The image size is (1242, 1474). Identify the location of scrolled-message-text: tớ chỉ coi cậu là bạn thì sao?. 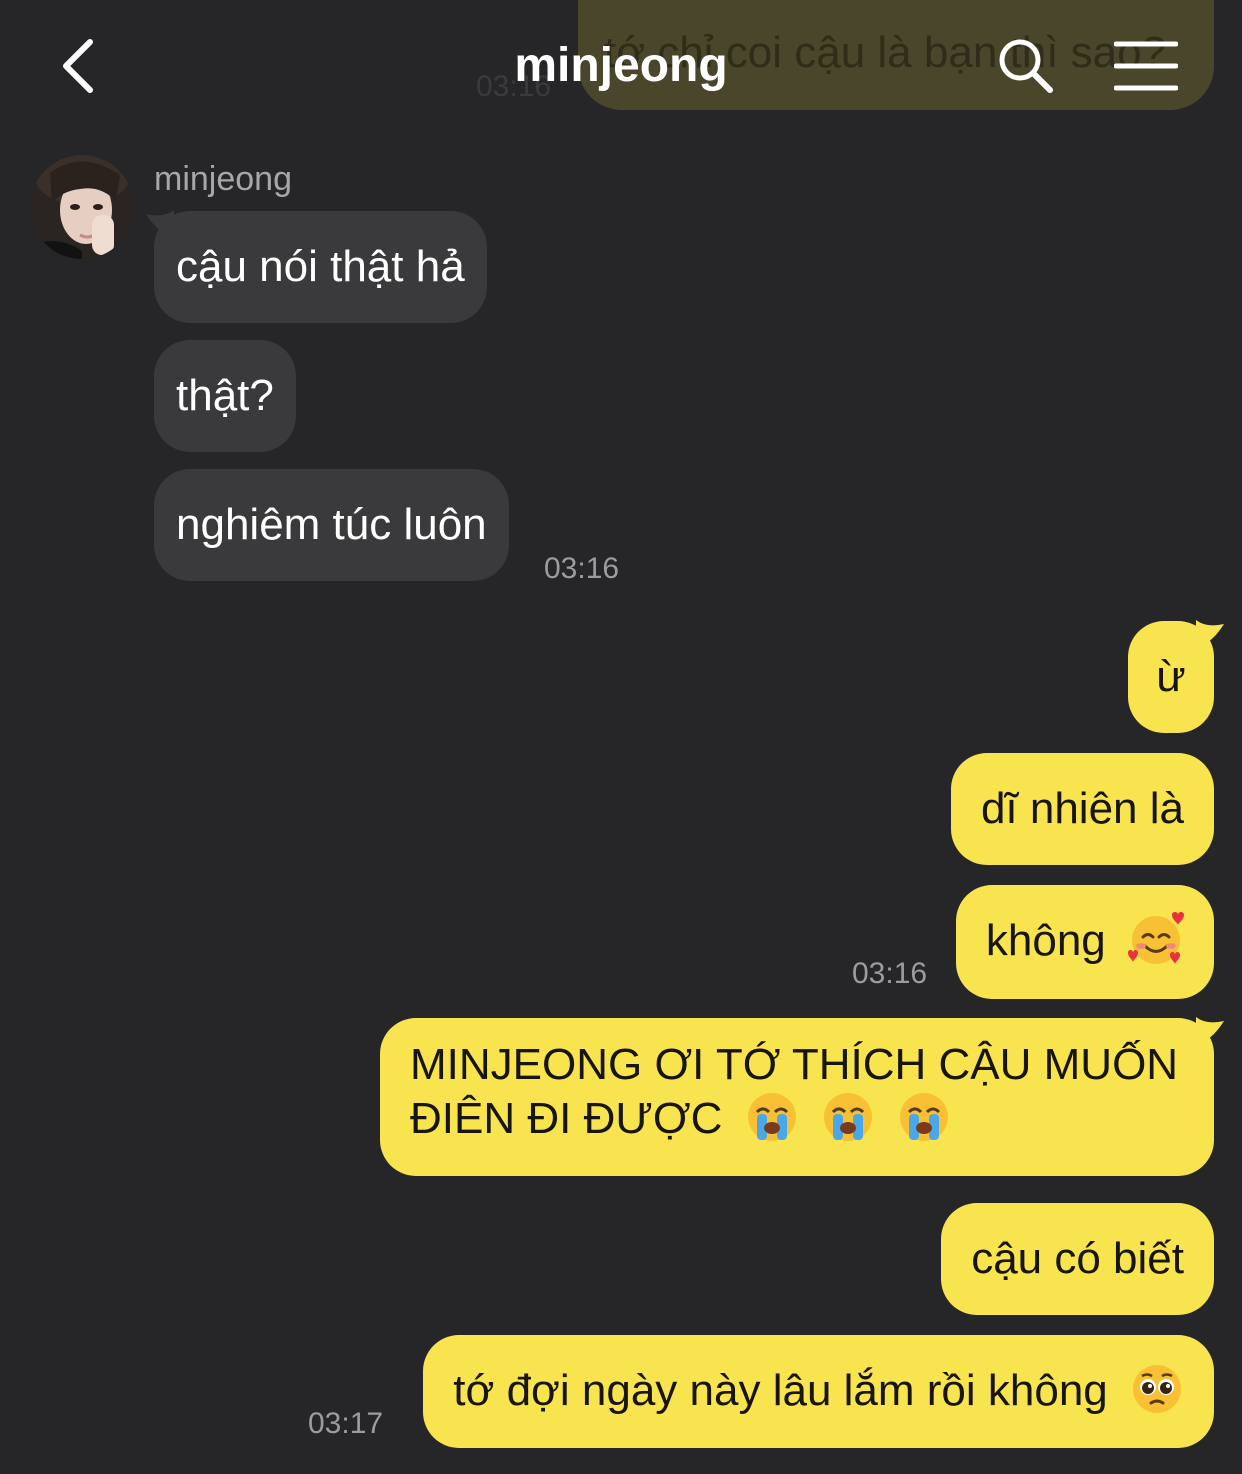
(885, 52).